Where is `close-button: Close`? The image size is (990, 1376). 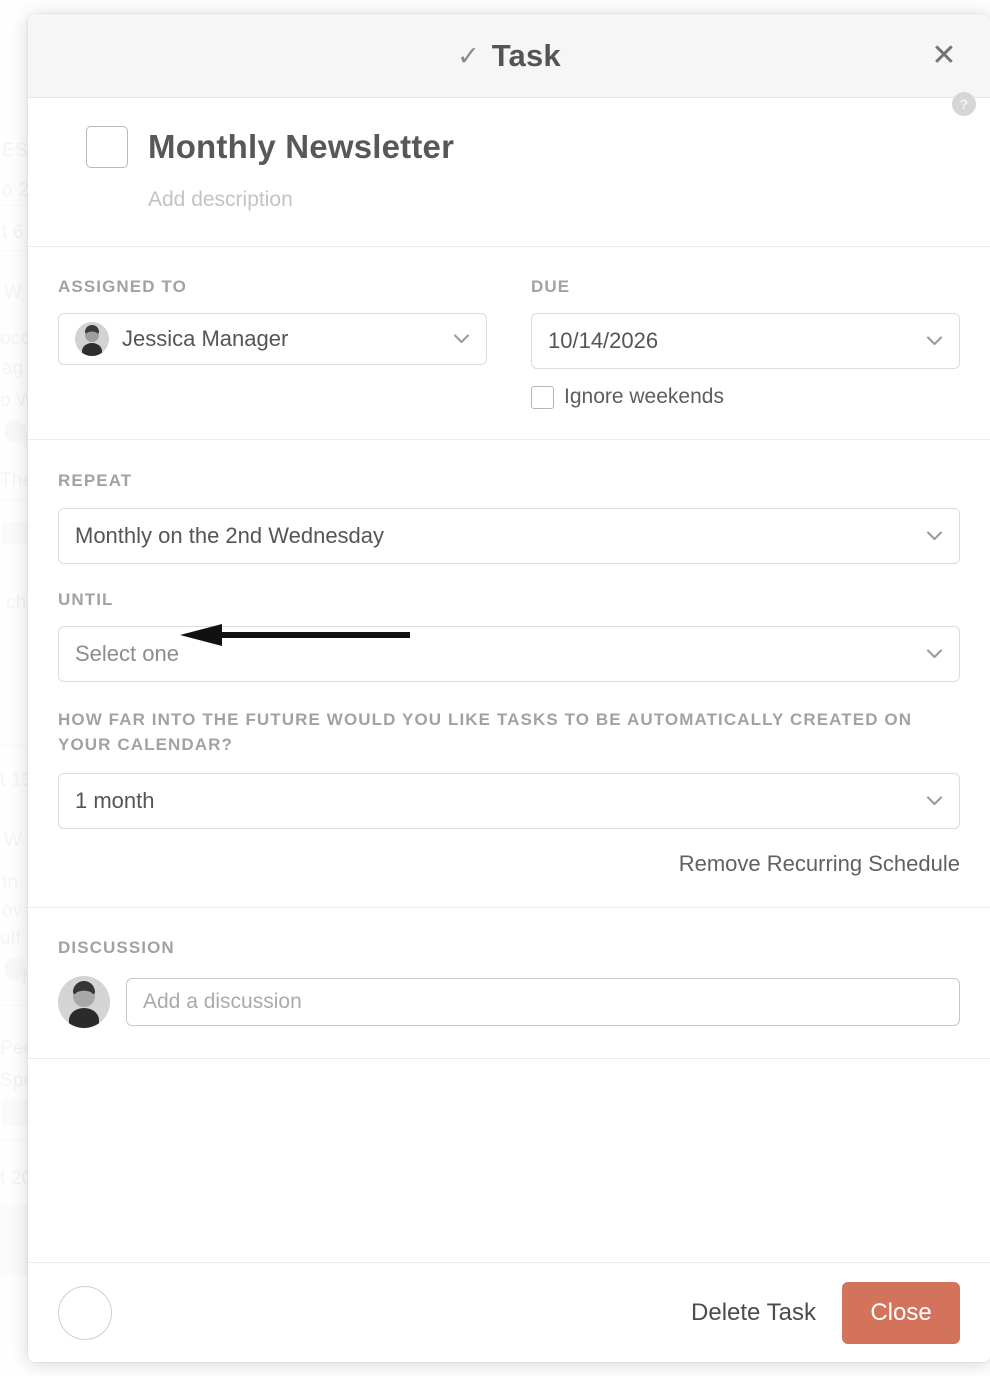
close-button: Close is located at coordinates (901, 1312).